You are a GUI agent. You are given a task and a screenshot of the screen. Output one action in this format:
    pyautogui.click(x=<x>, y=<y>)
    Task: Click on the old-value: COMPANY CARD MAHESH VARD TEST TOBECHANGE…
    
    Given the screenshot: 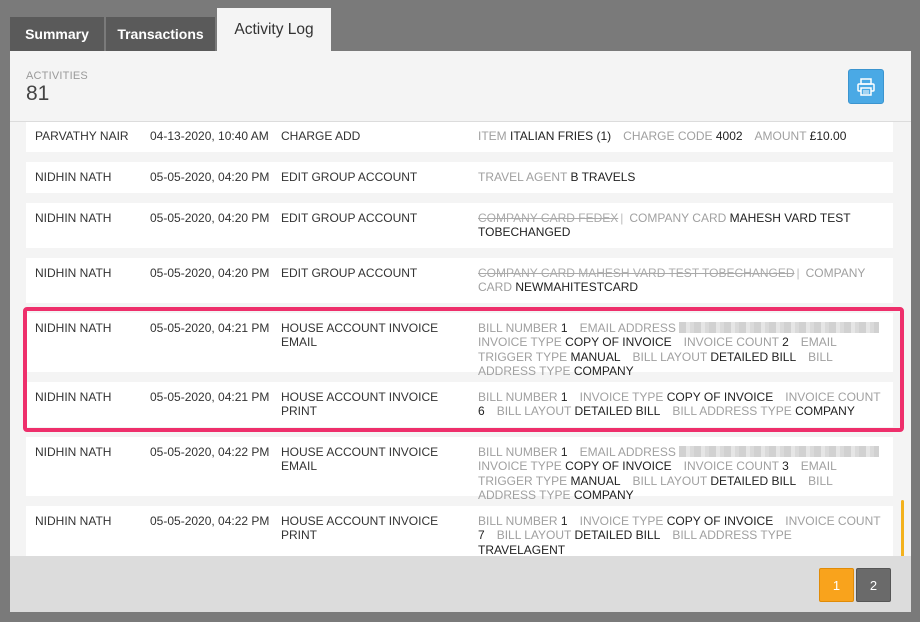 What is the action you would take?
    pyautogui.click(x=636, y=273)
    